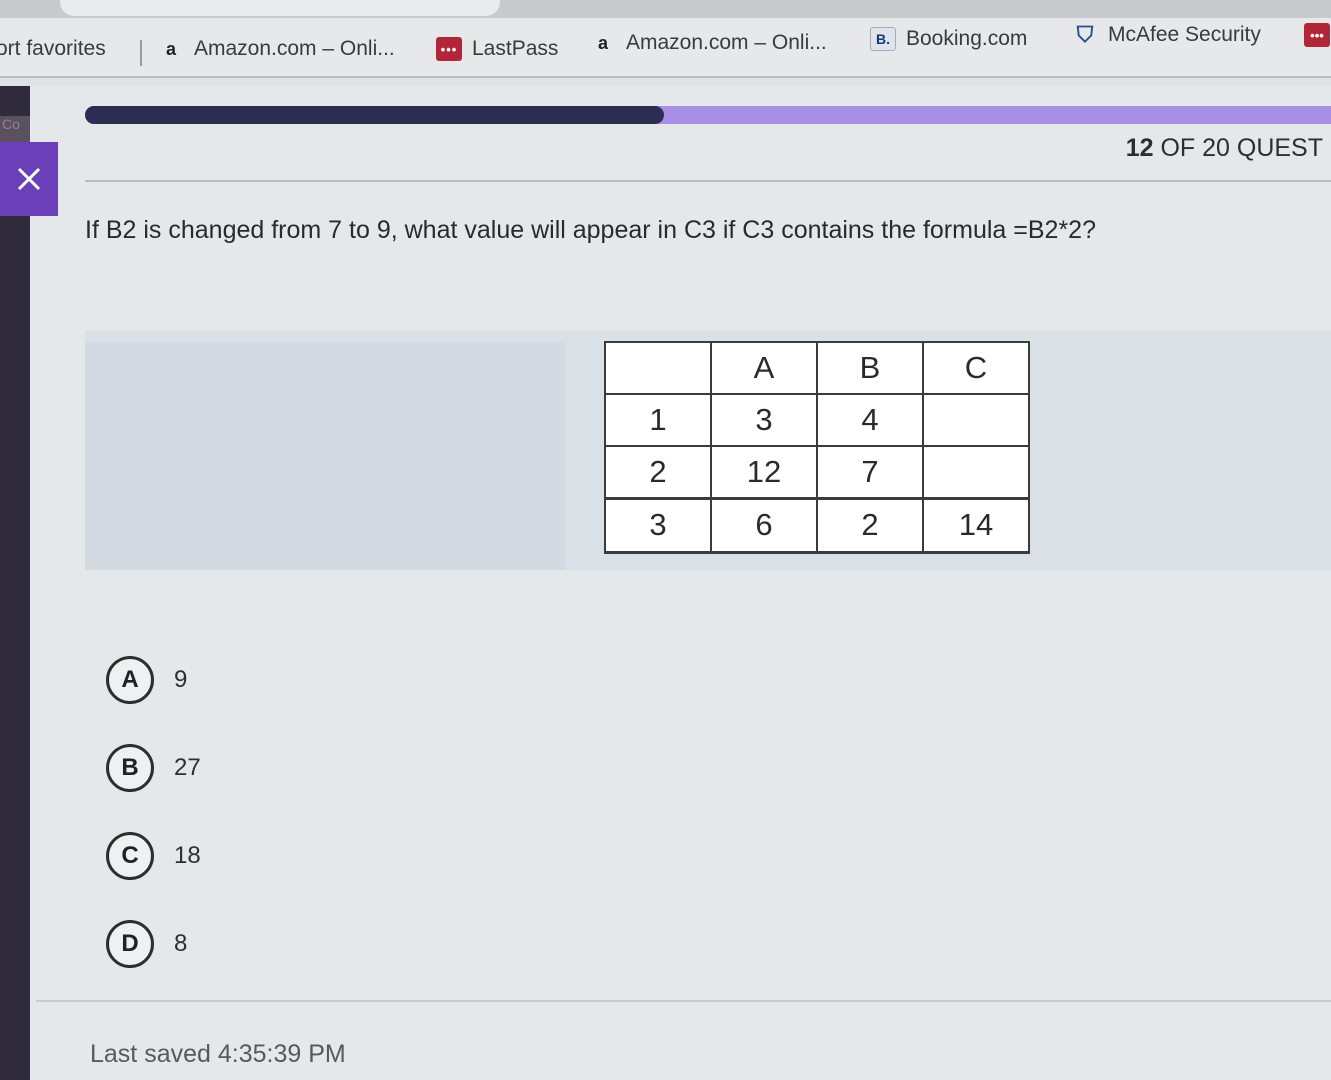 The width and height of the screenshot is (1331, 1080). What do you see at coordinates (187, 767) in the screenshot?
I see `option-text: 27` at bounding box center [187, 767].